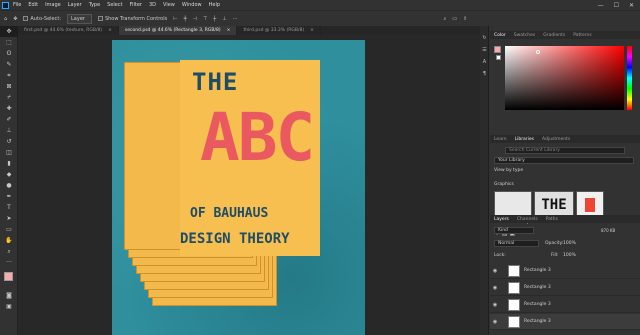 This screenshot has height=335, width=640. I want to click on healing-brush-icon: ✚, so click(9, 108).